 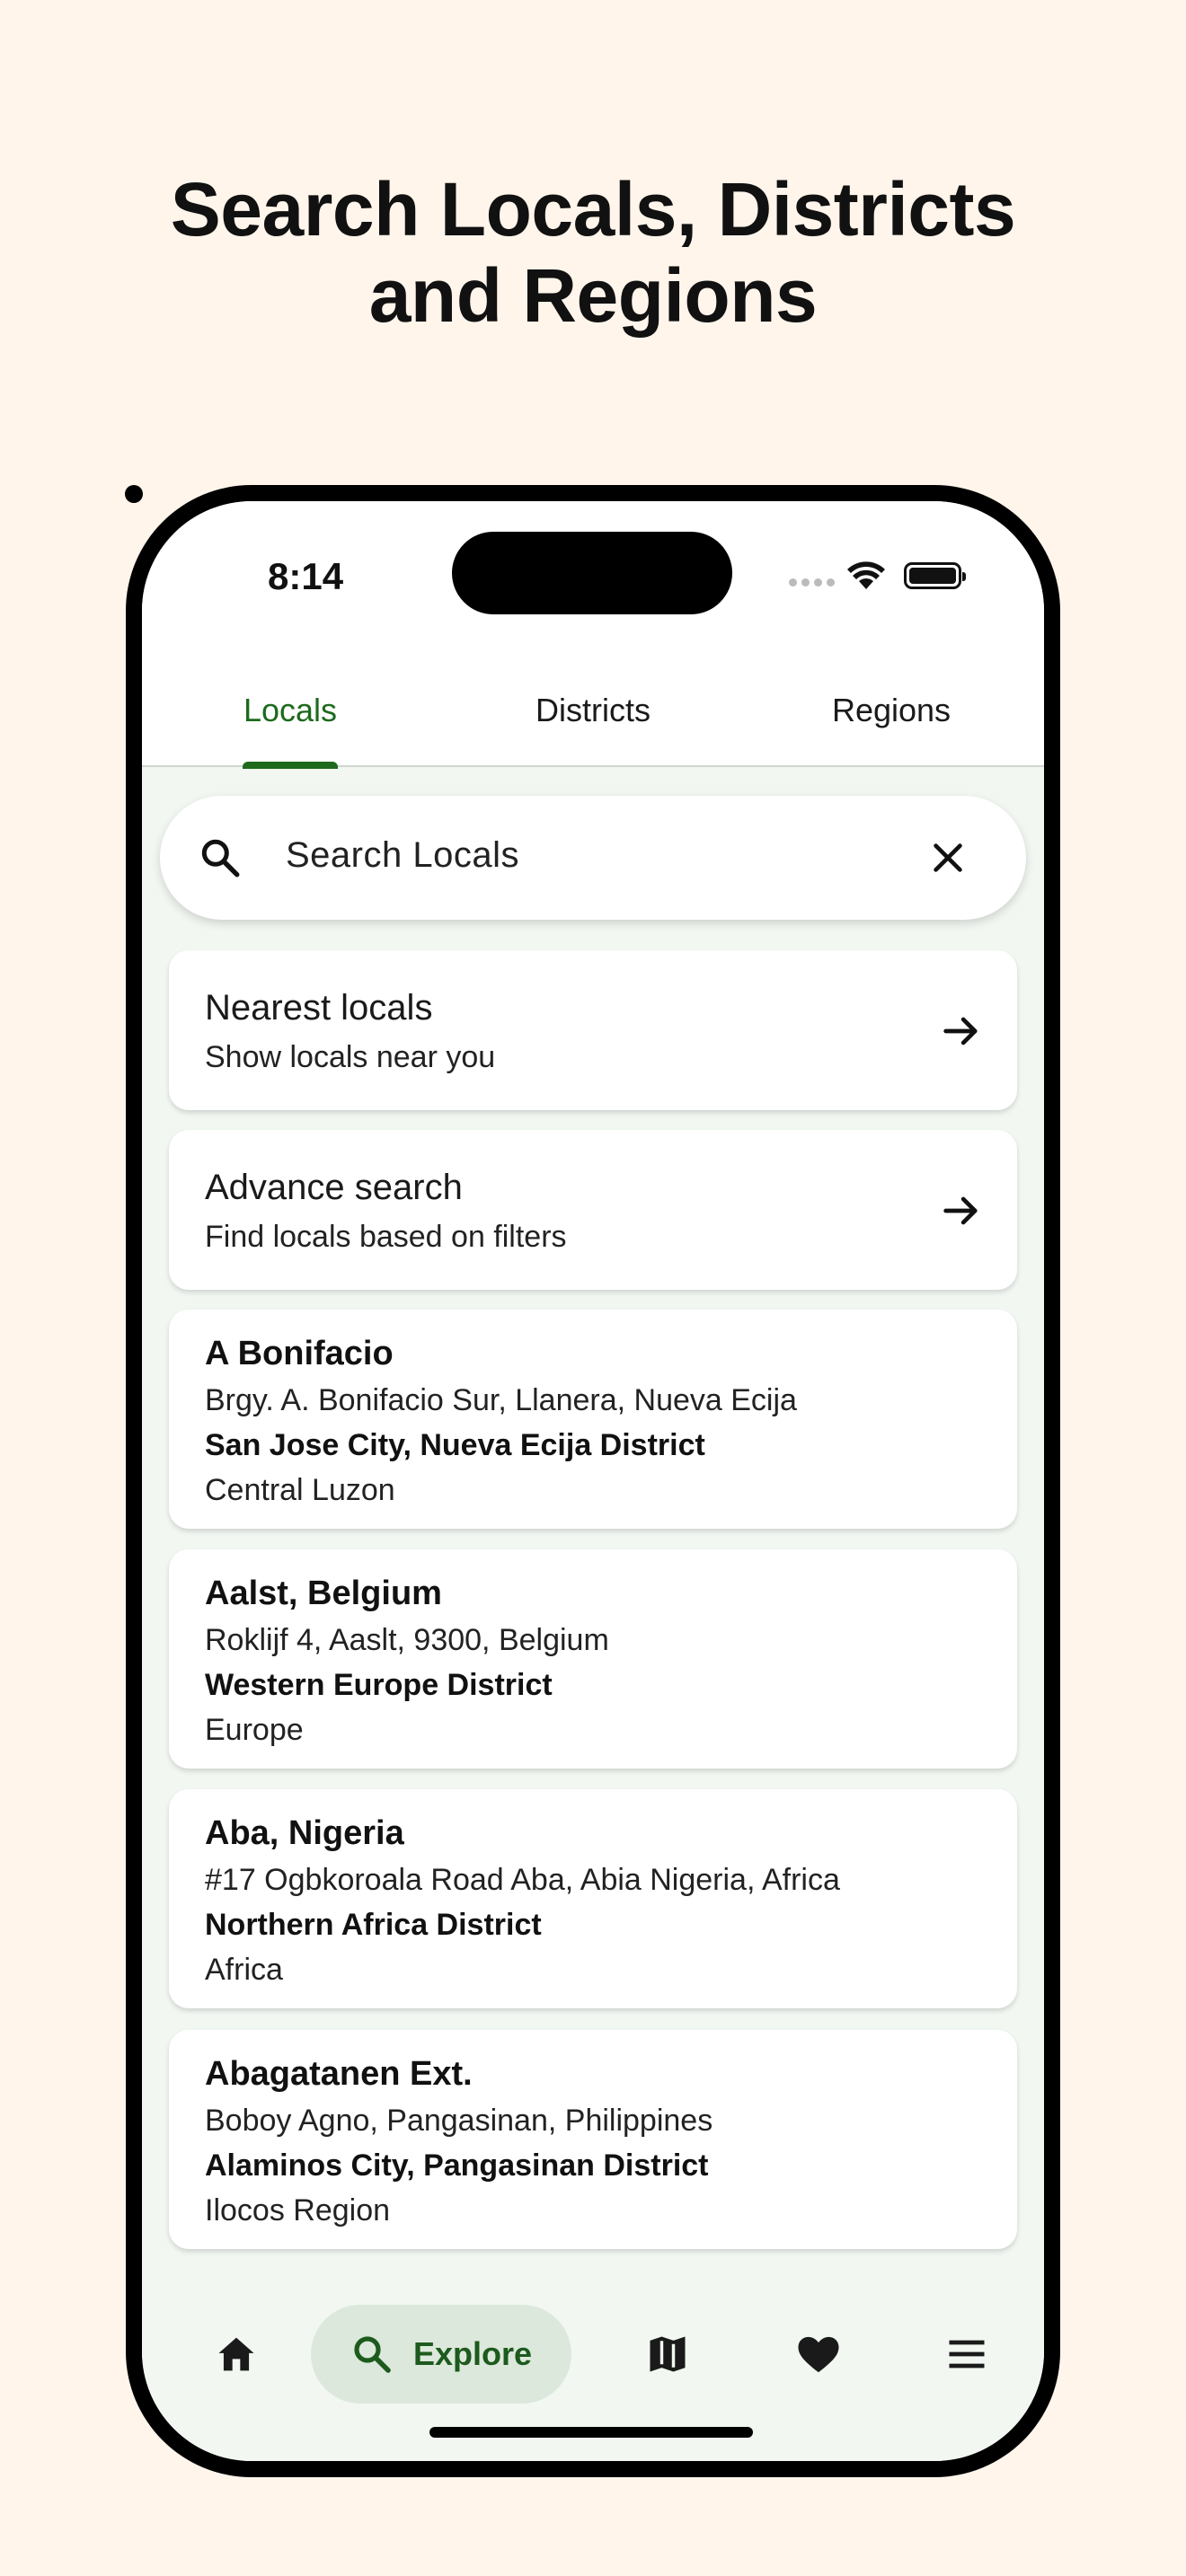 What do you see at coordinates (379, 1685) in the screenshot?
I see `local-district: Western Europe District` at bounding box center [379, 1685].